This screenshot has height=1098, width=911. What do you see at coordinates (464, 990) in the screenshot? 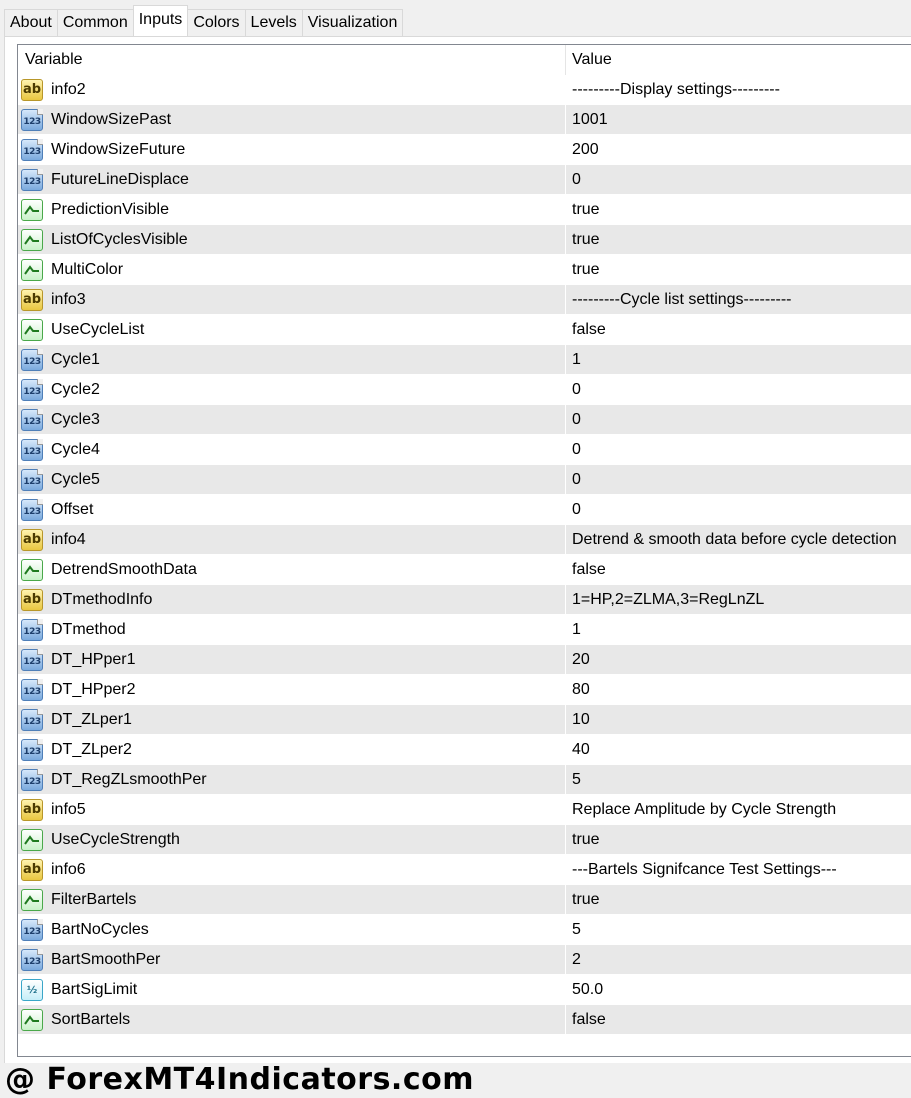
I see `table-row: ½ BartSigLimit 50.0` at bounding box center [464, 990].